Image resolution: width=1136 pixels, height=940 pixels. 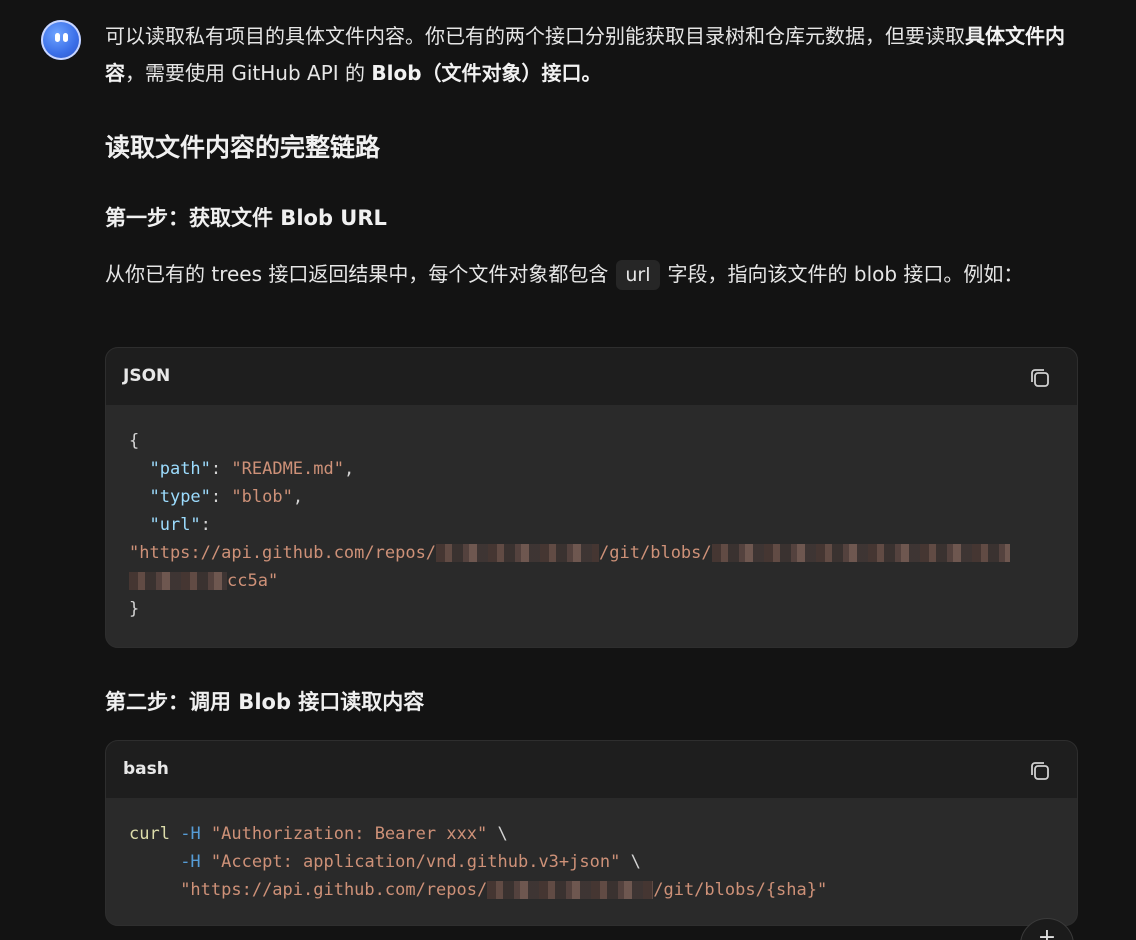 What do you see at coordinates (1047, 932) in the screenshot?
I see `plus-icon: +` at bounding box center [1047, 932].